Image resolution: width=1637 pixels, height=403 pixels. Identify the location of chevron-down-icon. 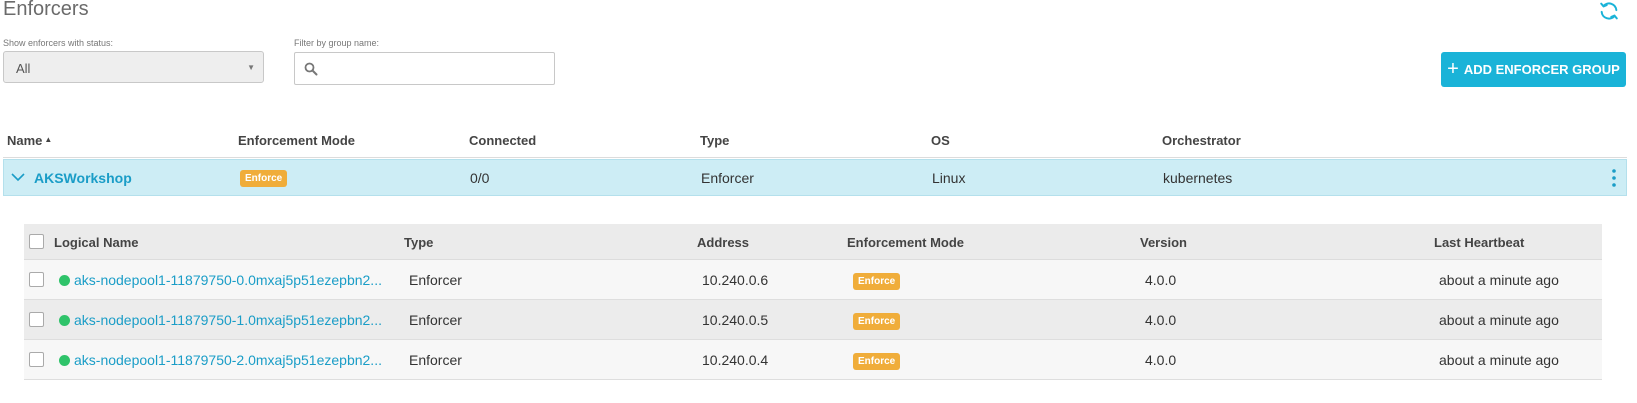
(18, 177).